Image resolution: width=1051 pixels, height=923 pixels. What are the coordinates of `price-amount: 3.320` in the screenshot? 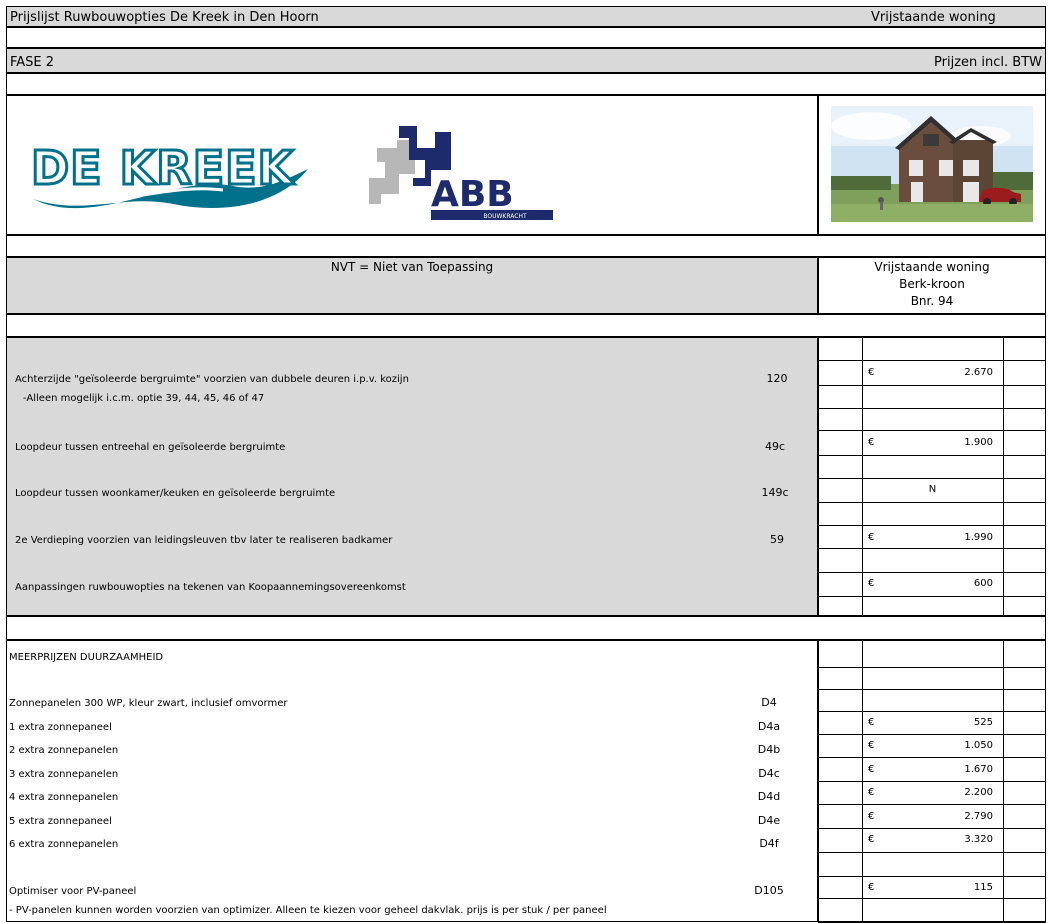 It's located at (978, 839).